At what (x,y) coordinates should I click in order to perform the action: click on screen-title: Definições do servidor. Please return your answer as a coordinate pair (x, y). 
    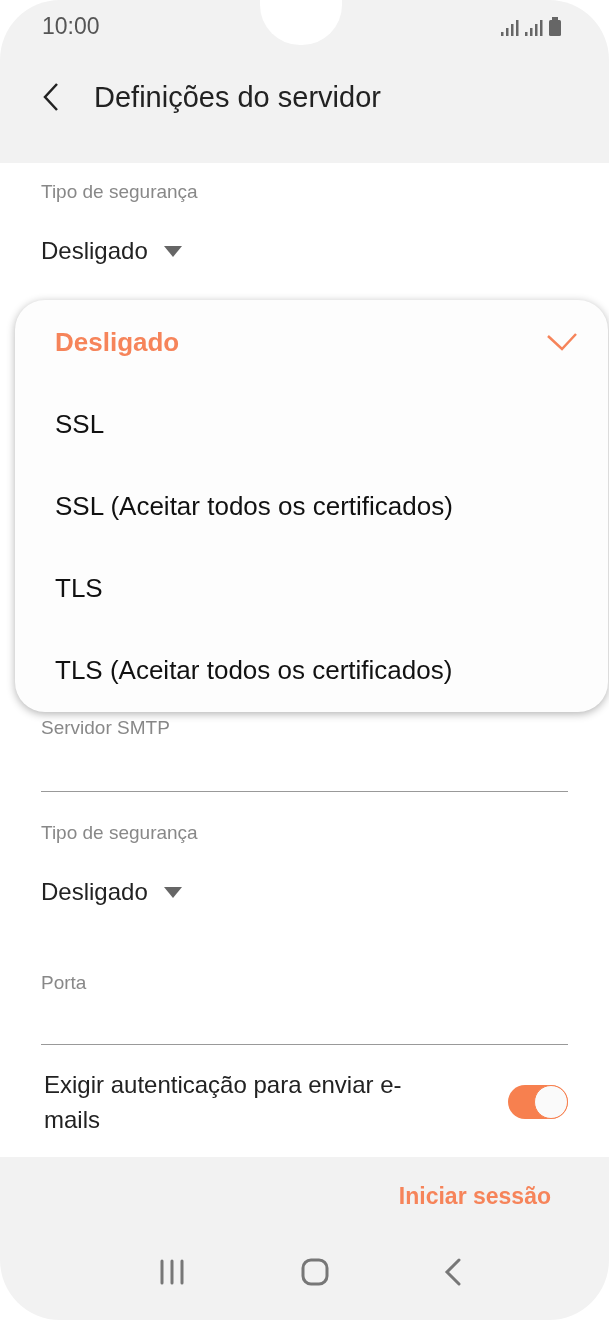
    Looking at the image, I should click on (237, 97).